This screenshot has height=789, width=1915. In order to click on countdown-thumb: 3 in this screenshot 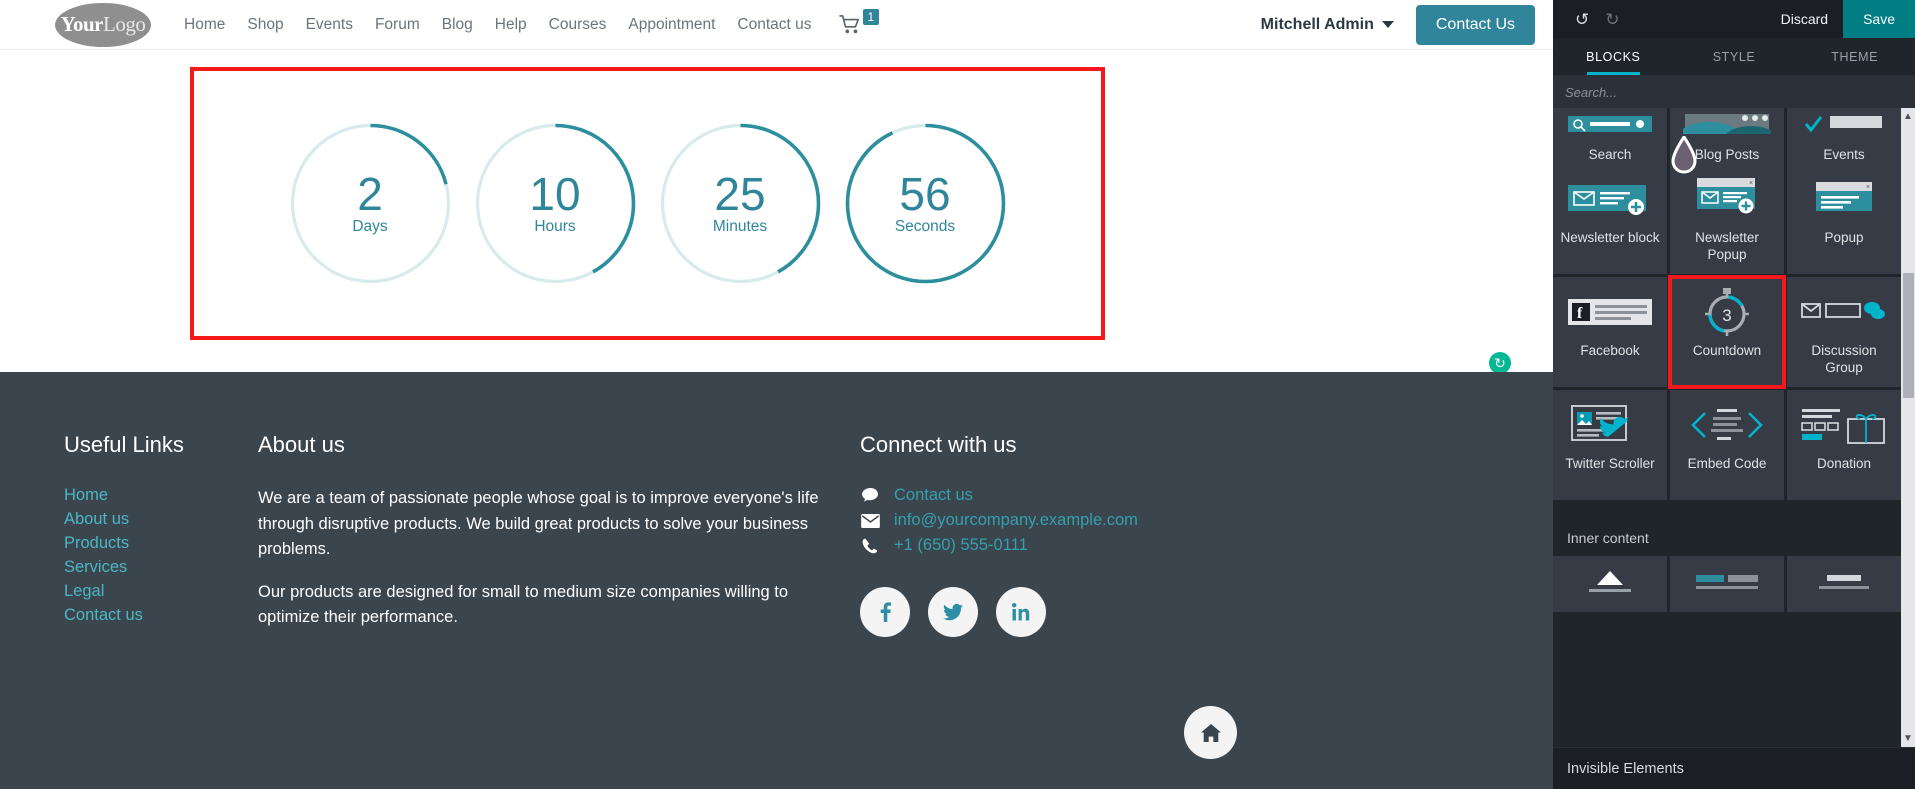, I will do `click(1727, 312)`.